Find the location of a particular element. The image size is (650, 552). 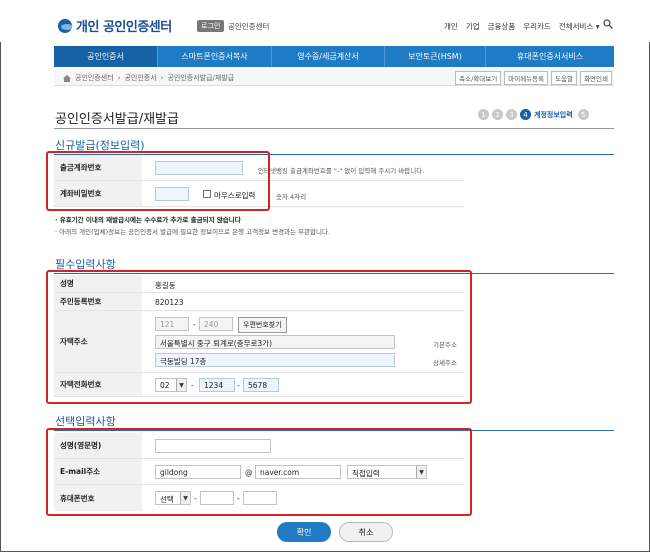

breadcrumb-item: 공인인증서 is located at coordinates (140, 78).